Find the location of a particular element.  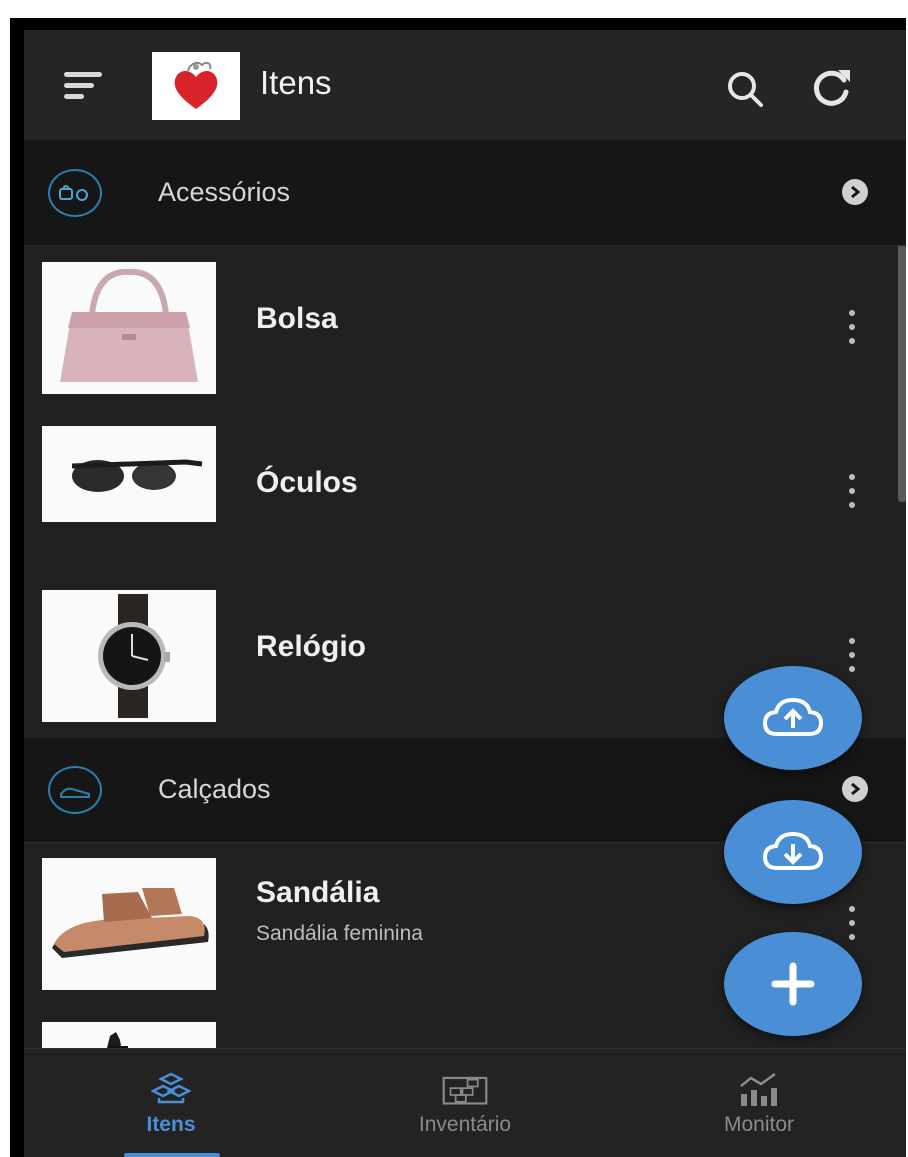

add-item-fab is located at coordinates (793, 984).